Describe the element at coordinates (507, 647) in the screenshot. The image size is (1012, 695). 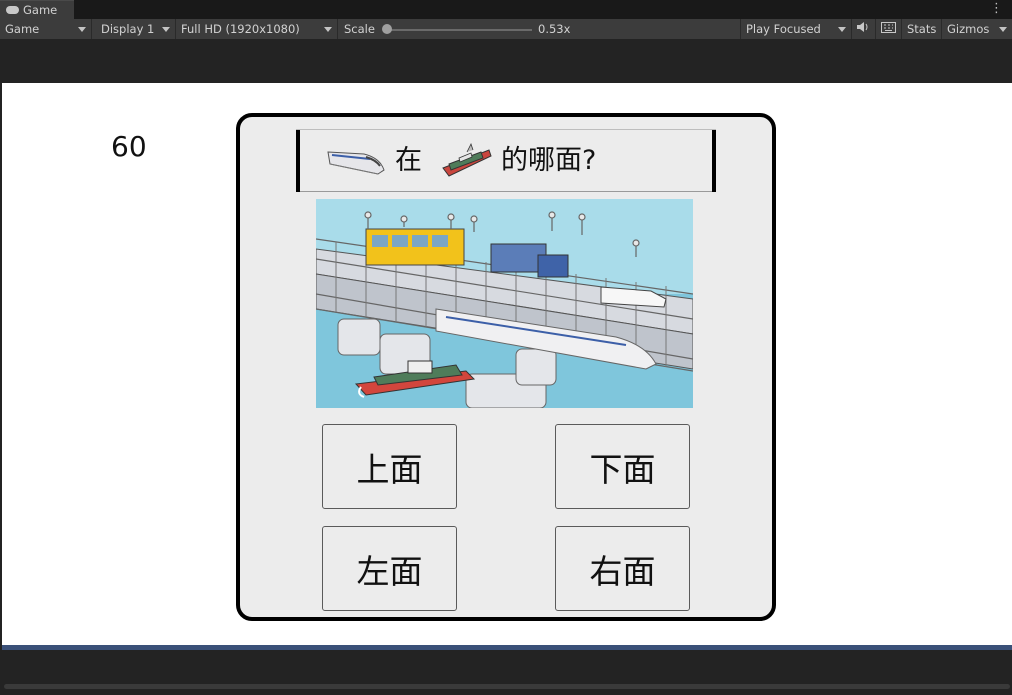
I see `canvas-bottom-bar` at that location.